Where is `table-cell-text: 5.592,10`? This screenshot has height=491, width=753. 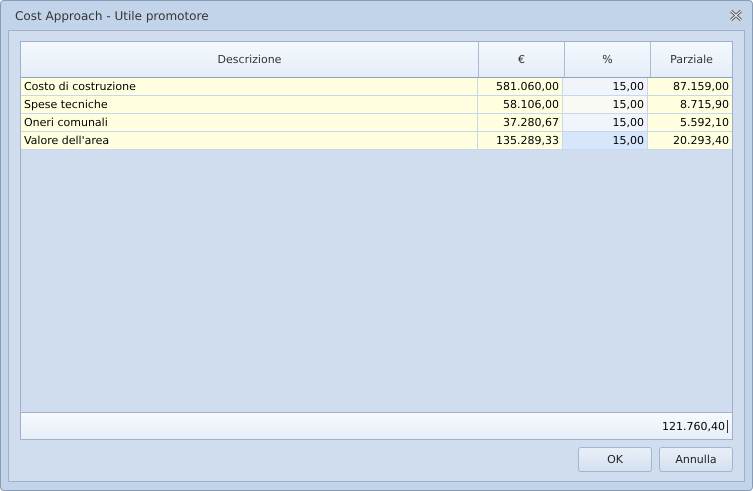
table-cell-text: 5.592,10 is located at coordinates (704, 123).